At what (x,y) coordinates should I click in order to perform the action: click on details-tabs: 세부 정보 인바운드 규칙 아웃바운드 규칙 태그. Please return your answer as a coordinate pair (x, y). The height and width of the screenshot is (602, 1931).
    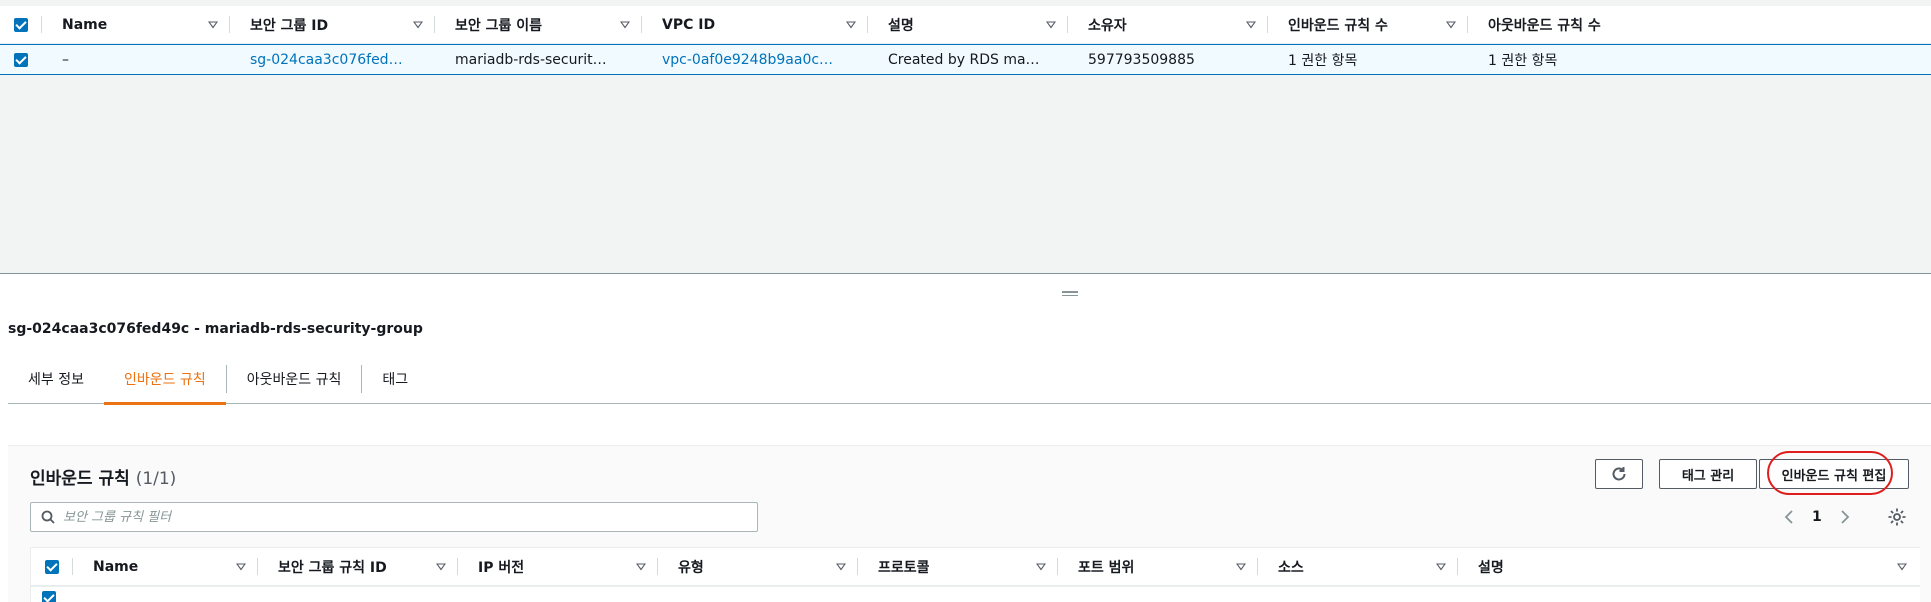
    Looking at the image, I should click on (969, 379).